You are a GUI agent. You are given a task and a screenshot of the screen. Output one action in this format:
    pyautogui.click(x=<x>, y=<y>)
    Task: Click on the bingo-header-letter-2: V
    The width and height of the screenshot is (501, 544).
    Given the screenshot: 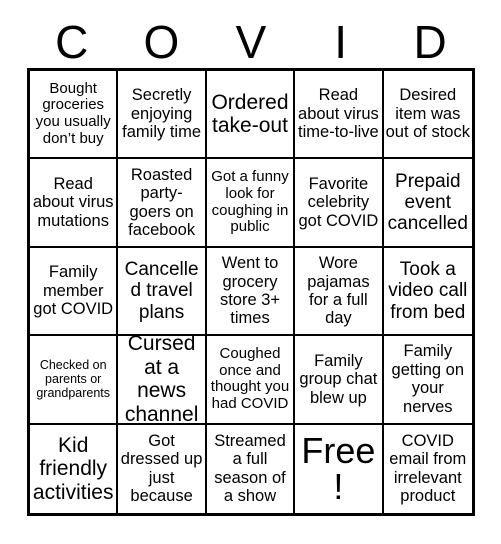 What is the action you would take?
    pyautogui.click(x=251, y=42)
    